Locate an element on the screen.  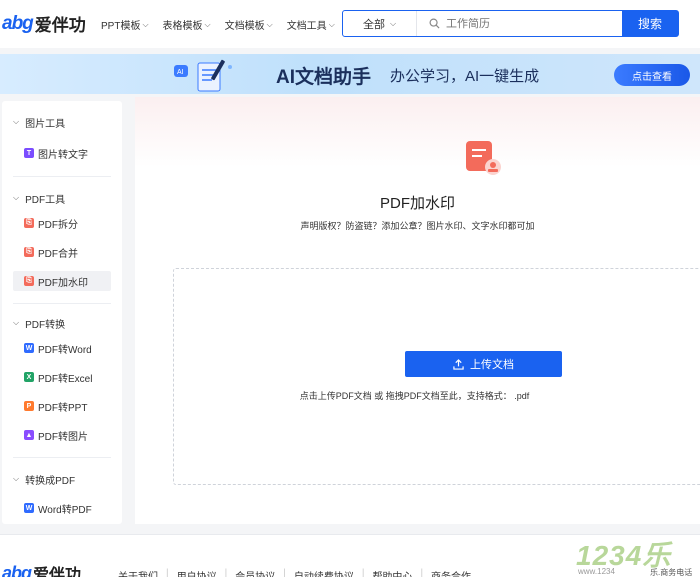
top-header: abg 爱伴功 PPT模板⌵ 表格模板⌵ 文档模板⌵ 文档工具⌵ 全部⌵ 搜索 is located at coordinates (350, 24).